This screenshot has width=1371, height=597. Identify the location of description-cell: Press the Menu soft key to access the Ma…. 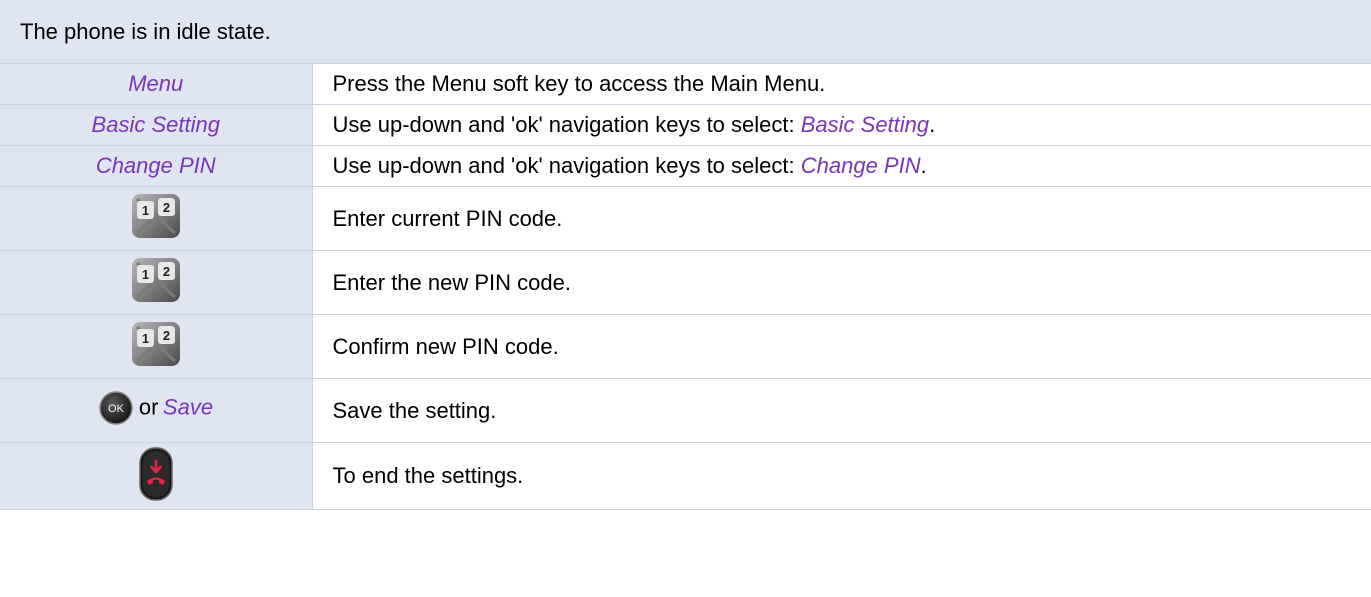
(841, 84).